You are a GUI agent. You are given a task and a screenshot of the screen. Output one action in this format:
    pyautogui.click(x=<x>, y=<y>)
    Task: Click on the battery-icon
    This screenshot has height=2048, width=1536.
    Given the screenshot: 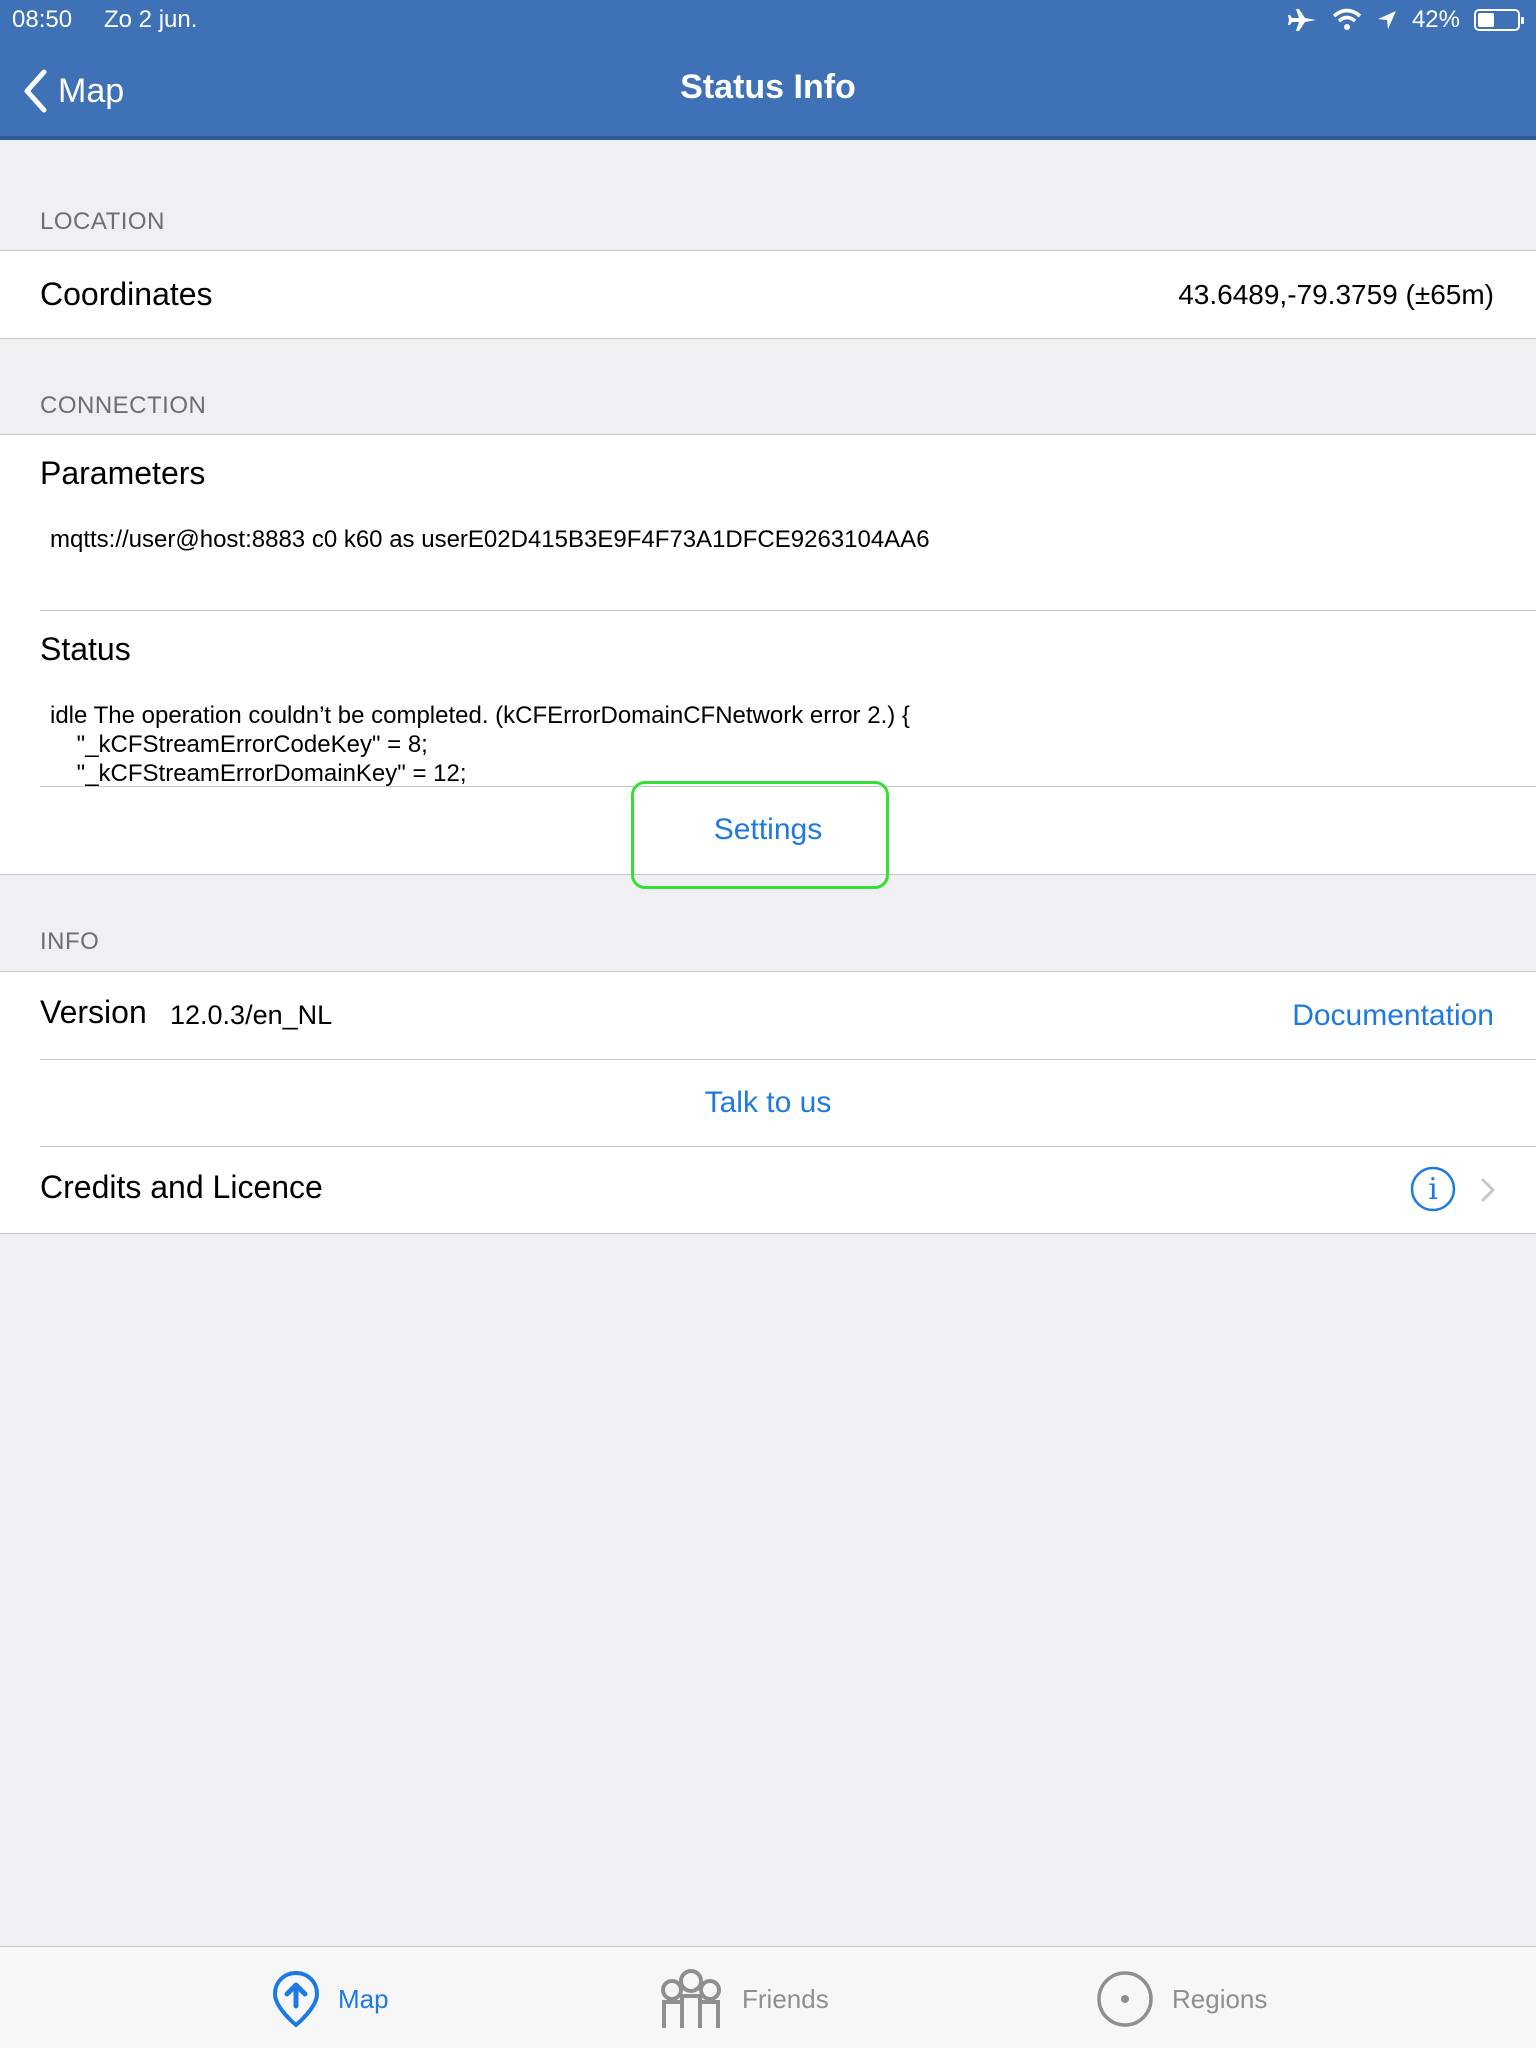 What is the action you would take?
    pyautogui.click(x=1499, y=20)
    